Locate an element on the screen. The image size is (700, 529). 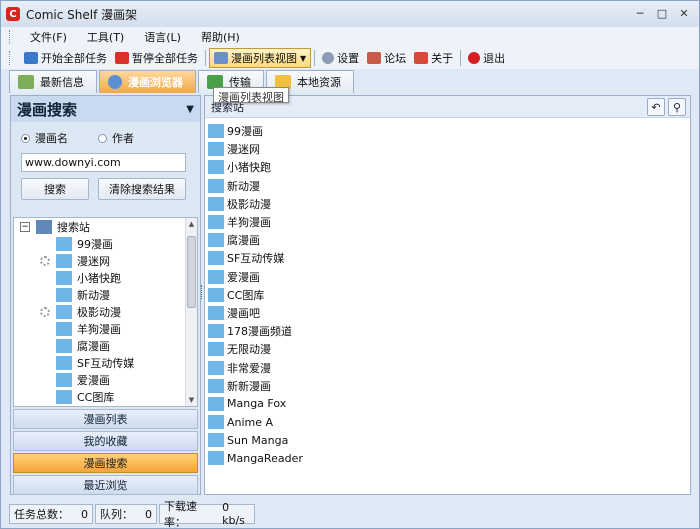
settings-button: 设置 is located at coordinates (340, 58).